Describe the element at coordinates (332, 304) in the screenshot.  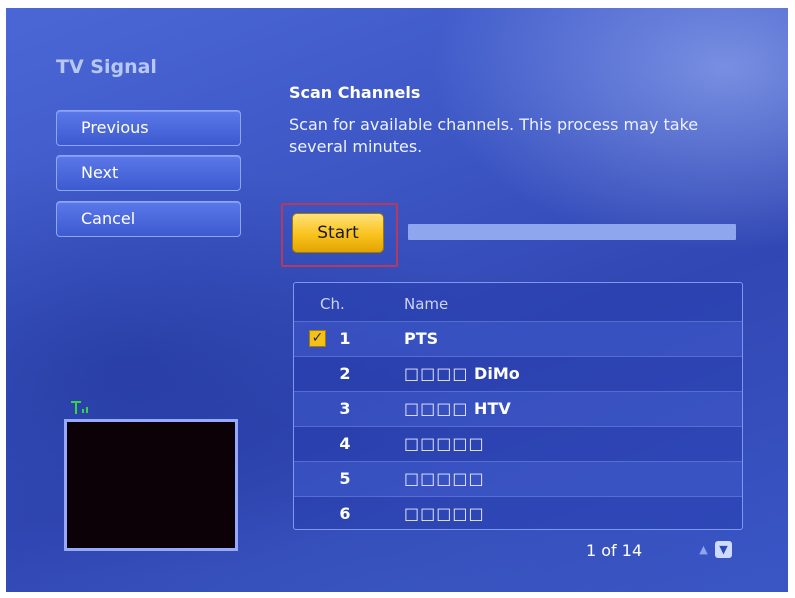
I see `column-header-ch: Ch.` at that location.